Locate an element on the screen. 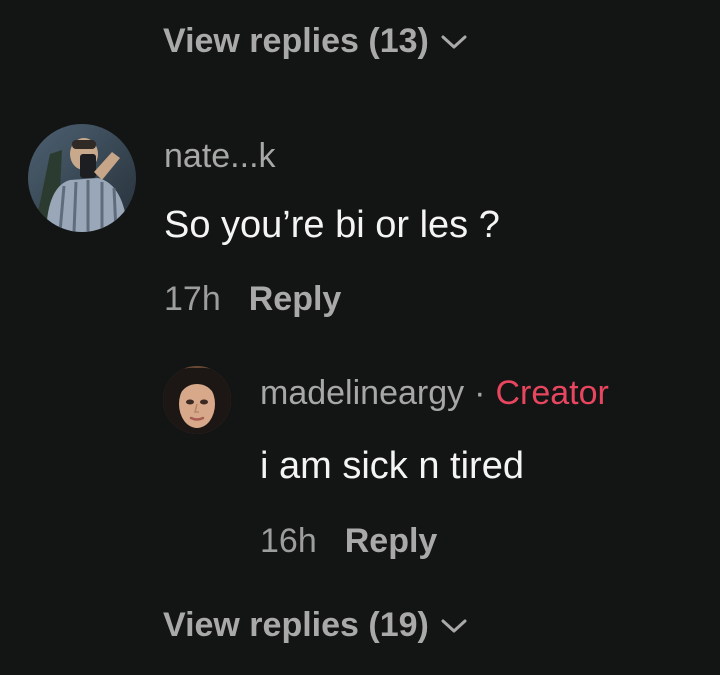 This screenshot has width=720, height=675. commenter-avatar is located at coordinates (82, 178).